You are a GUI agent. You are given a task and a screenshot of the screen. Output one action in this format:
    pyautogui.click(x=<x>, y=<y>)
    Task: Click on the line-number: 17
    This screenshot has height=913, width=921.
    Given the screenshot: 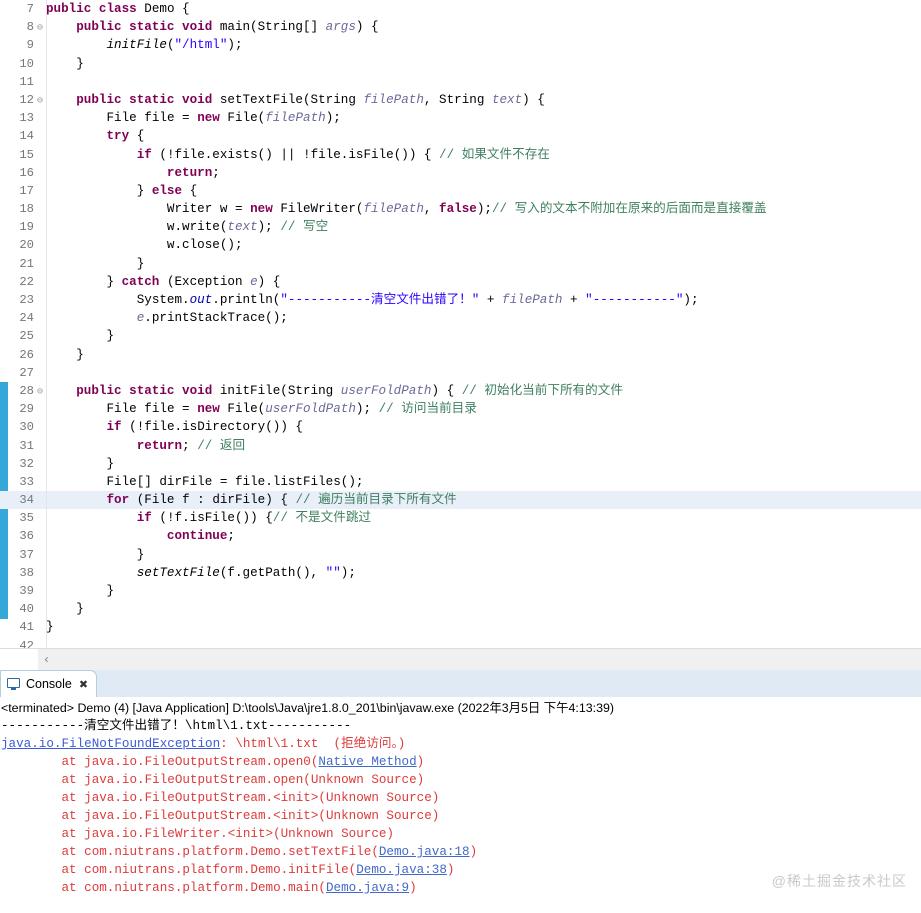 What is the action you would take?
    pyautogui.click(x=26, y=190)
    